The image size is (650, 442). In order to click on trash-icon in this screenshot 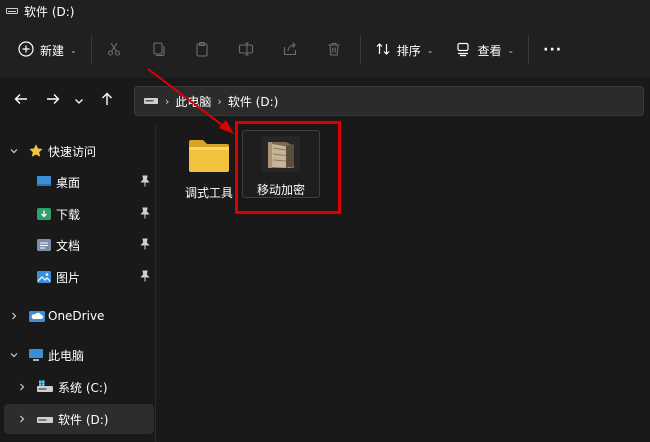, I will do `click(334, 50)`.